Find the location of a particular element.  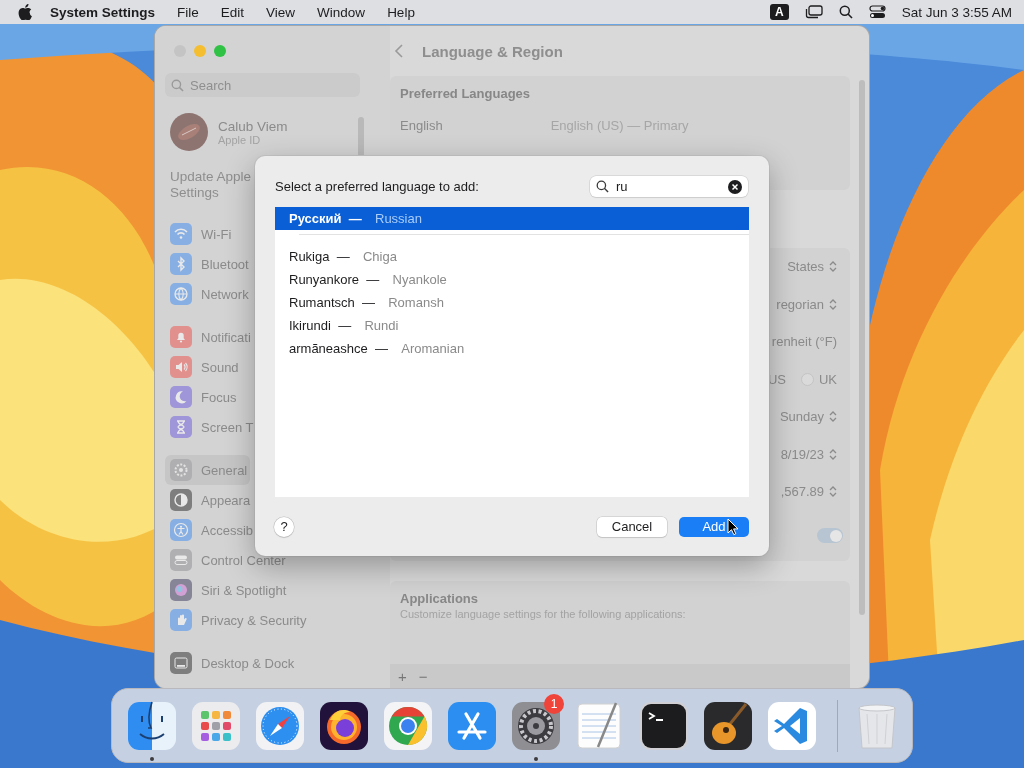

search-field: Search is located at coordinates (262, 85).